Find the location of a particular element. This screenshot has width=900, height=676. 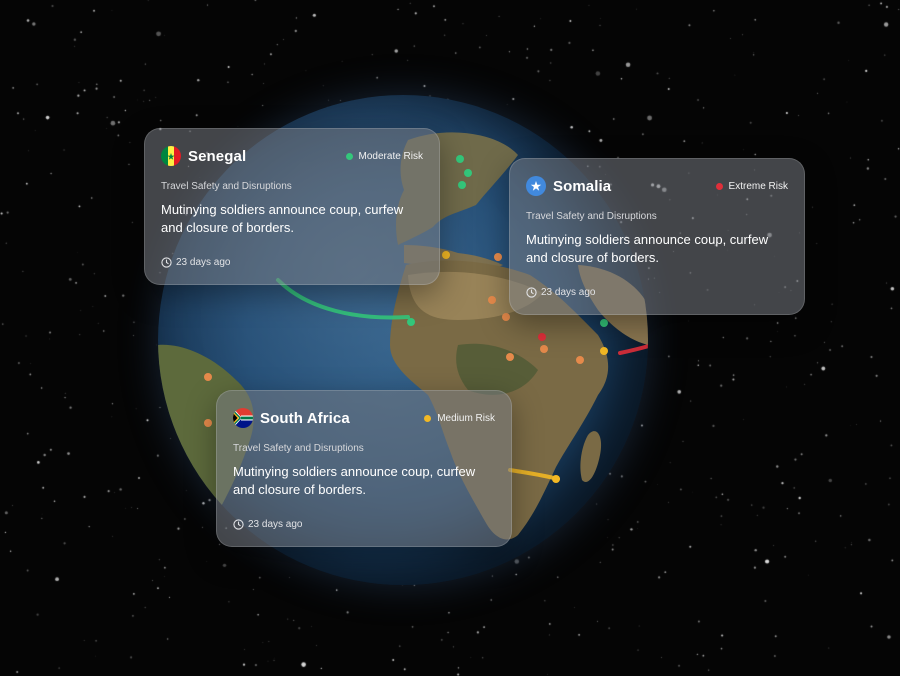

country-name: Senegal is located at coordinates (217, 156).